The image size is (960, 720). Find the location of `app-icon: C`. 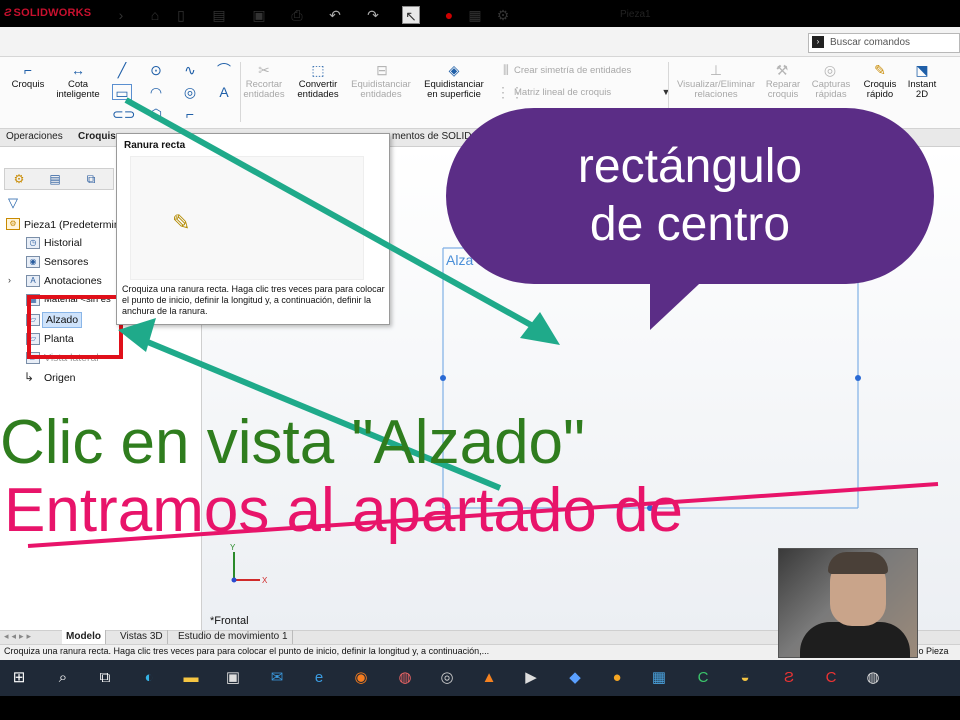

app-icon: C is located at coordinates (831, 678).